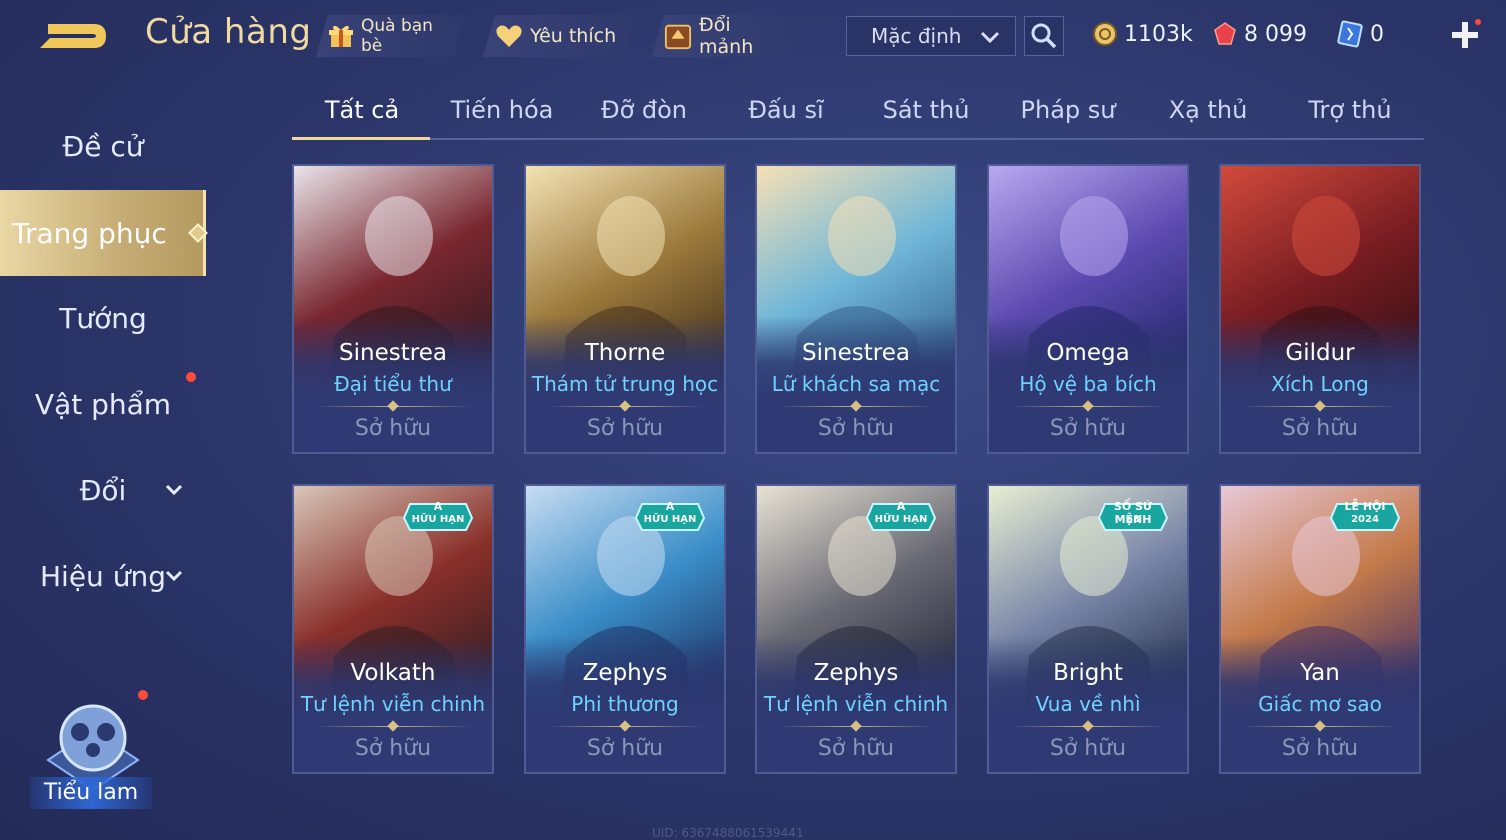 This screenshot has width=1506, height=840. I want to click on skin-card: Omega Hộ vệ ba bích Sở hữu, so click(1088, 309).